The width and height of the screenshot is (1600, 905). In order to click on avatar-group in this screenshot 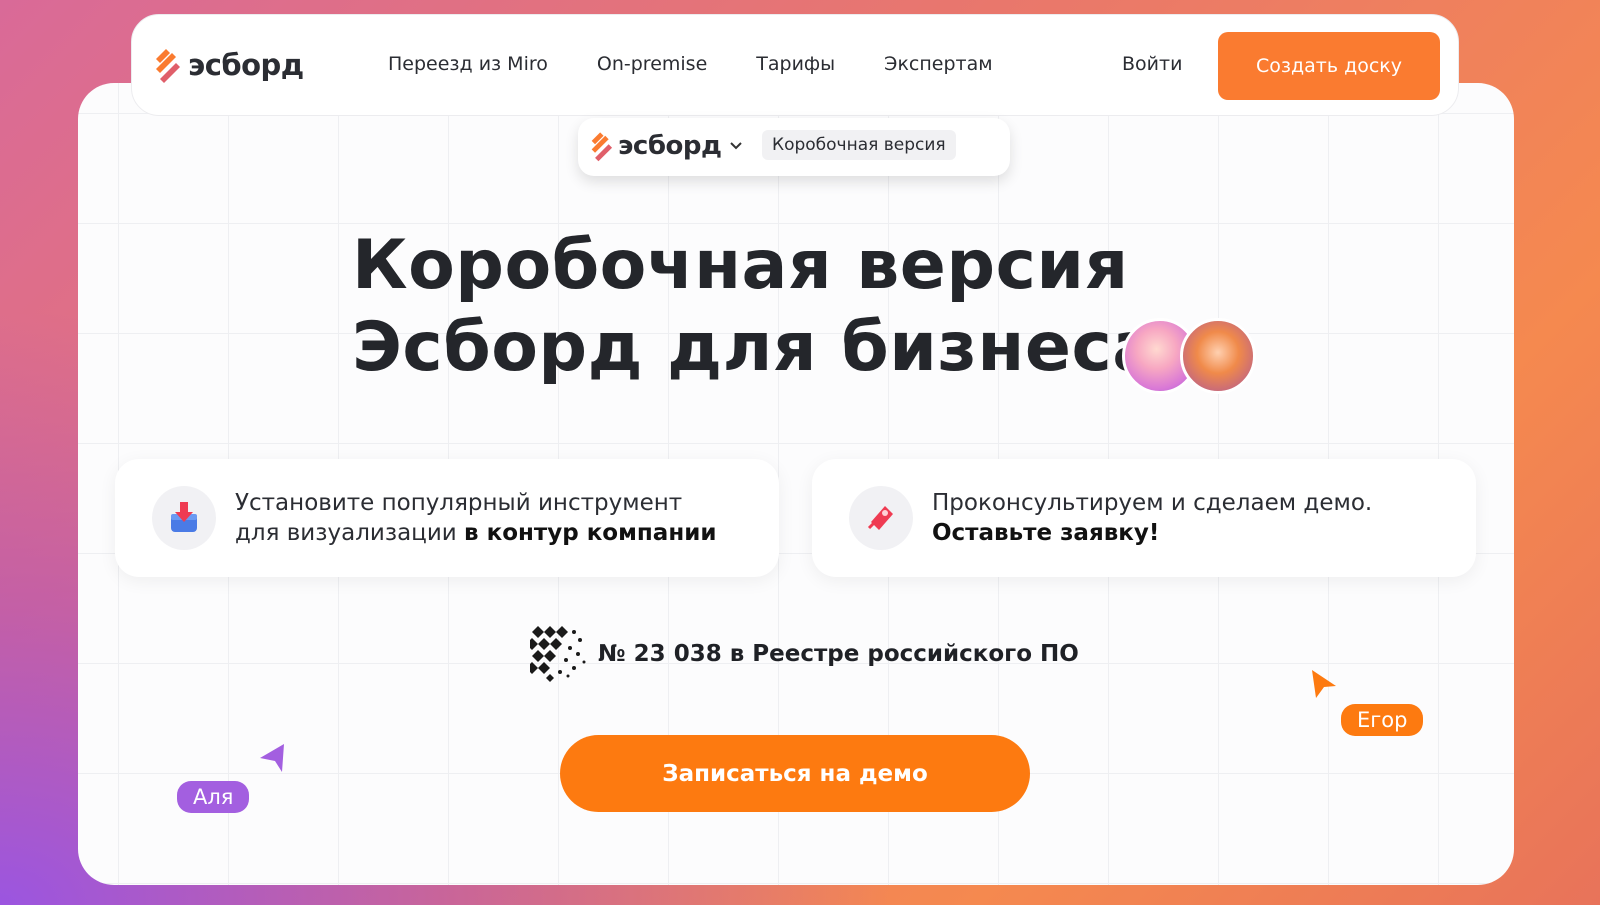, I will do `click(1190, 357)`.